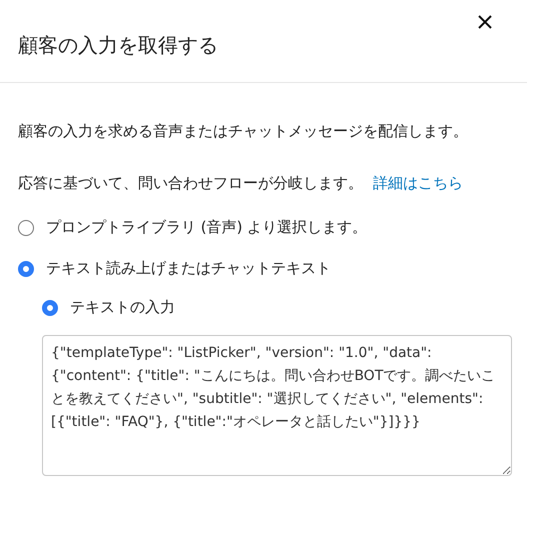 Image resolution: width=547 pixels, height=533 pixels. What do you see at coordinates (273, 268) in the screenshot?
I see `radio-option: テキスト読み上げまたはチャットテキスト` at bounding box center [273, 268].